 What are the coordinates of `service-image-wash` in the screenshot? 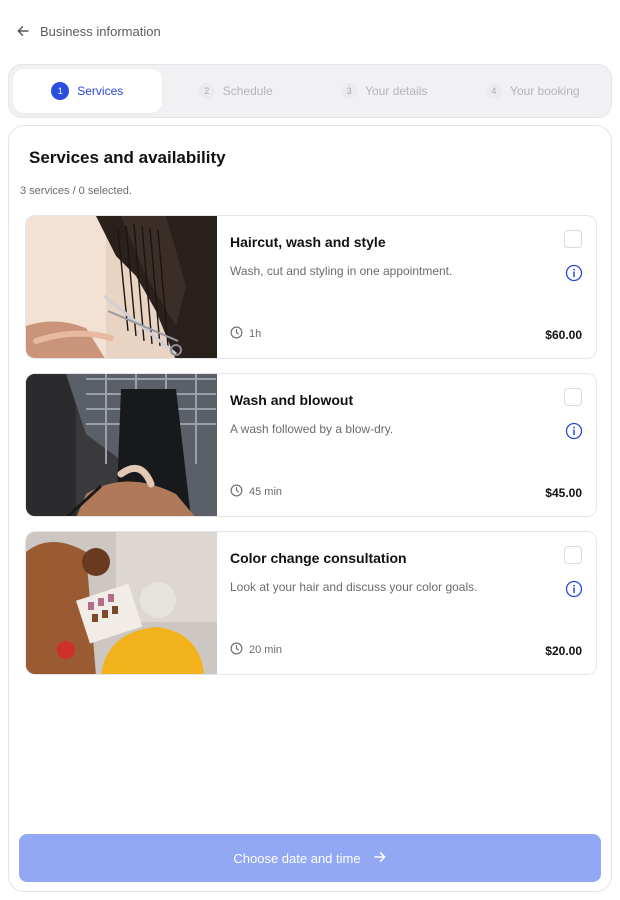 It's located at (121, 445).